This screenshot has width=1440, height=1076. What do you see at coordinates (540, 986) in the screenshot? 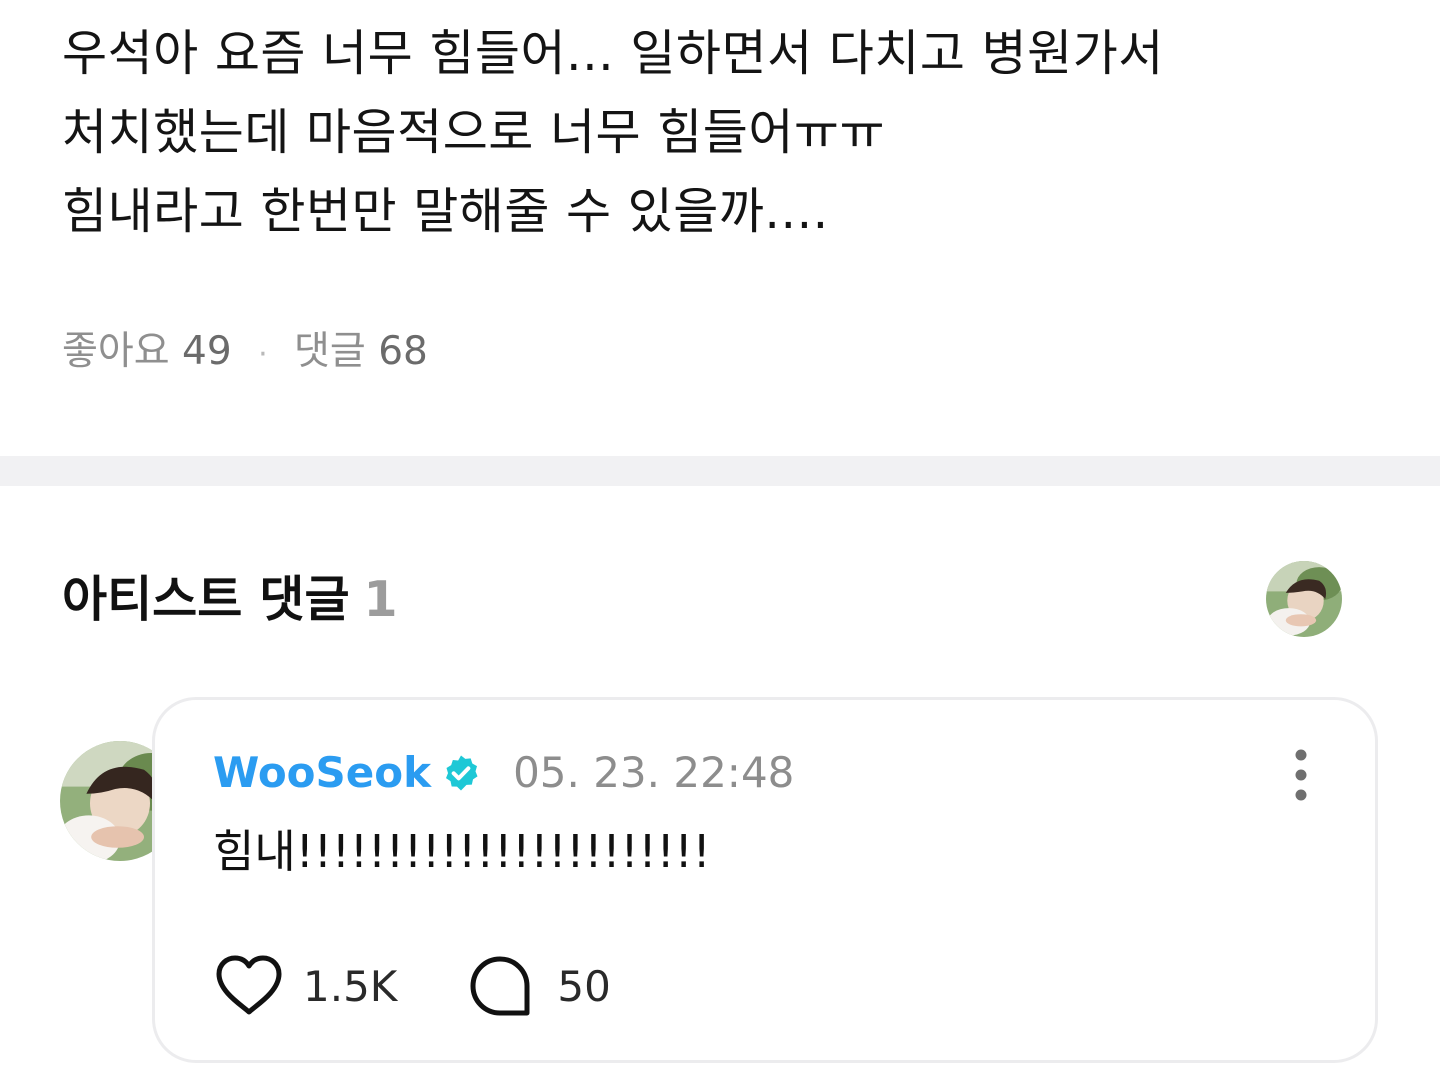
I see `reply-button: 50` at bounding box center [540, 986].